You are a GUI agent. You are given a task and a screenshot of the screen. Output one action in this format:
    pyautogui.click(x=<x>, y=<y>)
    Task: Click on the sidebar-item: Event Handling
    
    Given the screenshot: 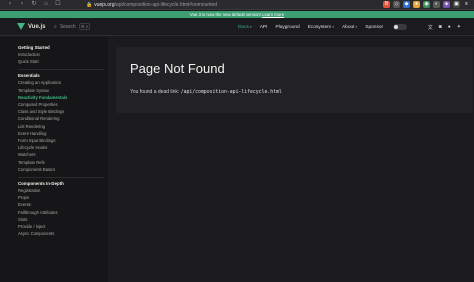 What is the action you would take?
    pyautogui.click(x=63, y=133)
    